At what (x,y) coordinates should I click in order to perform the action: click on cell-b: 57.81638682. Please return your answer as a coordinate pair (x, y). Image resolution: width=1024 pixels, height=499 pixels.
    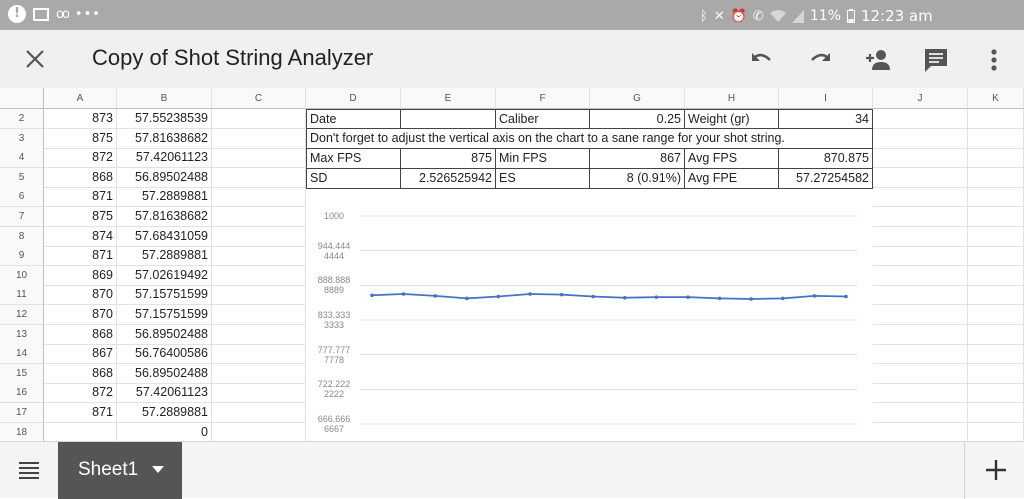
    Looking at the image, I should click on (164, 138).